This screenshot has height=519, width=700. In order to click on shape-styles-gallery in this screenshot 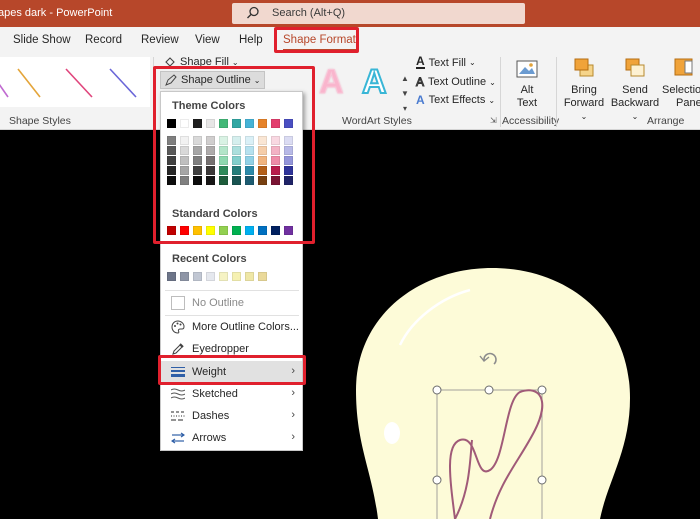, I will do `click(75, 82)`.